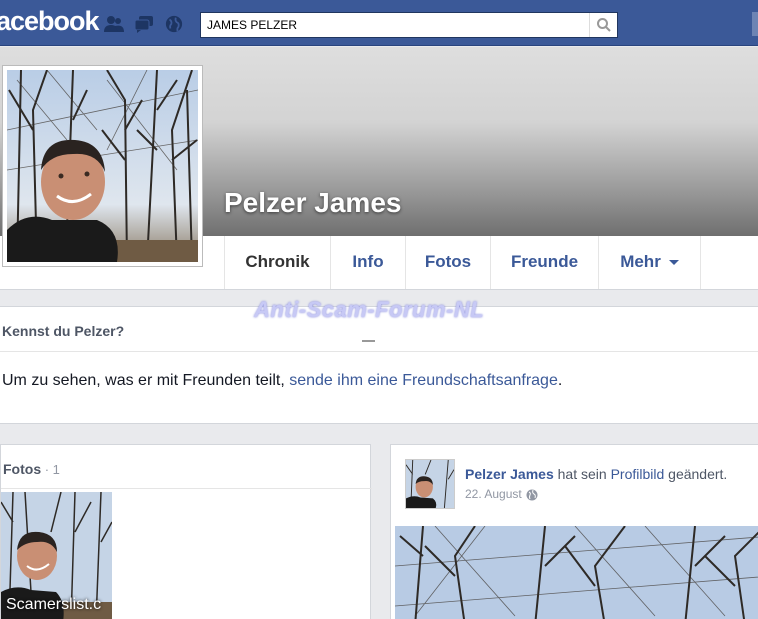  Describe the element at coordinates (673, 263) in the screenshot. I see `chevron-down-icon` at that location.